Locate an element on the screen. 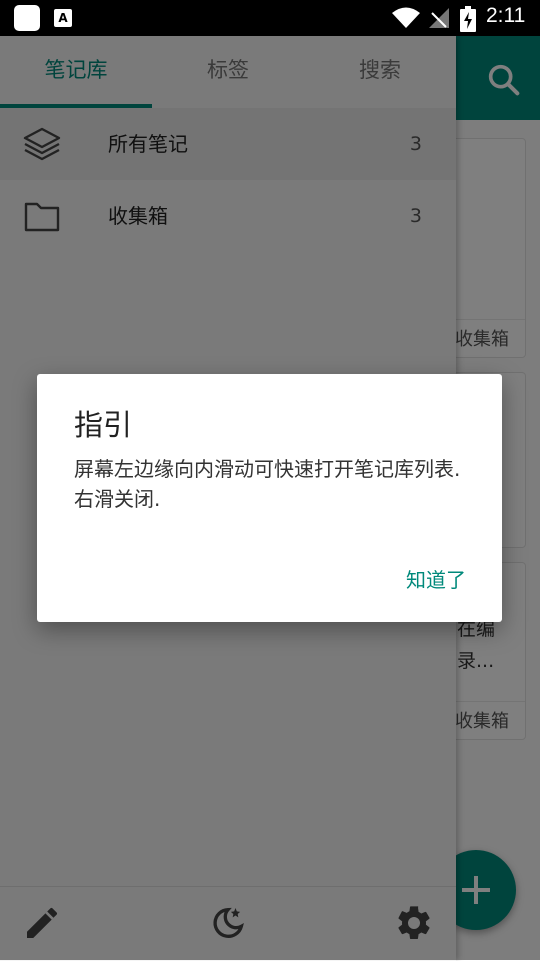 This screenshot has width=540, height=961. wifi-icon is located at coordinates (406, 17).